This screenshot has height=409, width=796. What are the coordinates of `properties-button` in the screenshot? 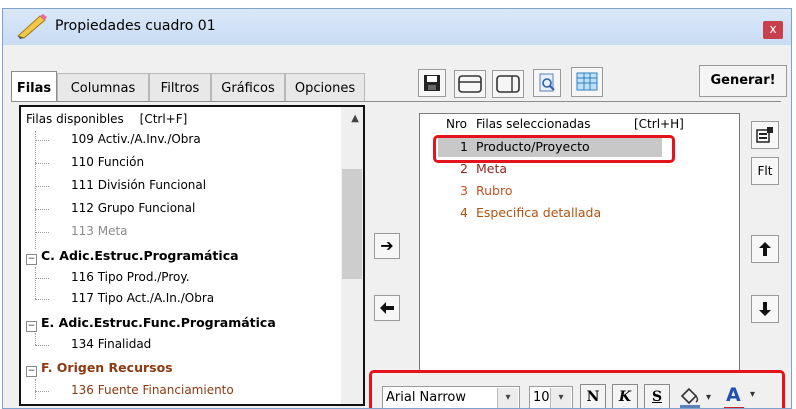 It's located at (765, 135).